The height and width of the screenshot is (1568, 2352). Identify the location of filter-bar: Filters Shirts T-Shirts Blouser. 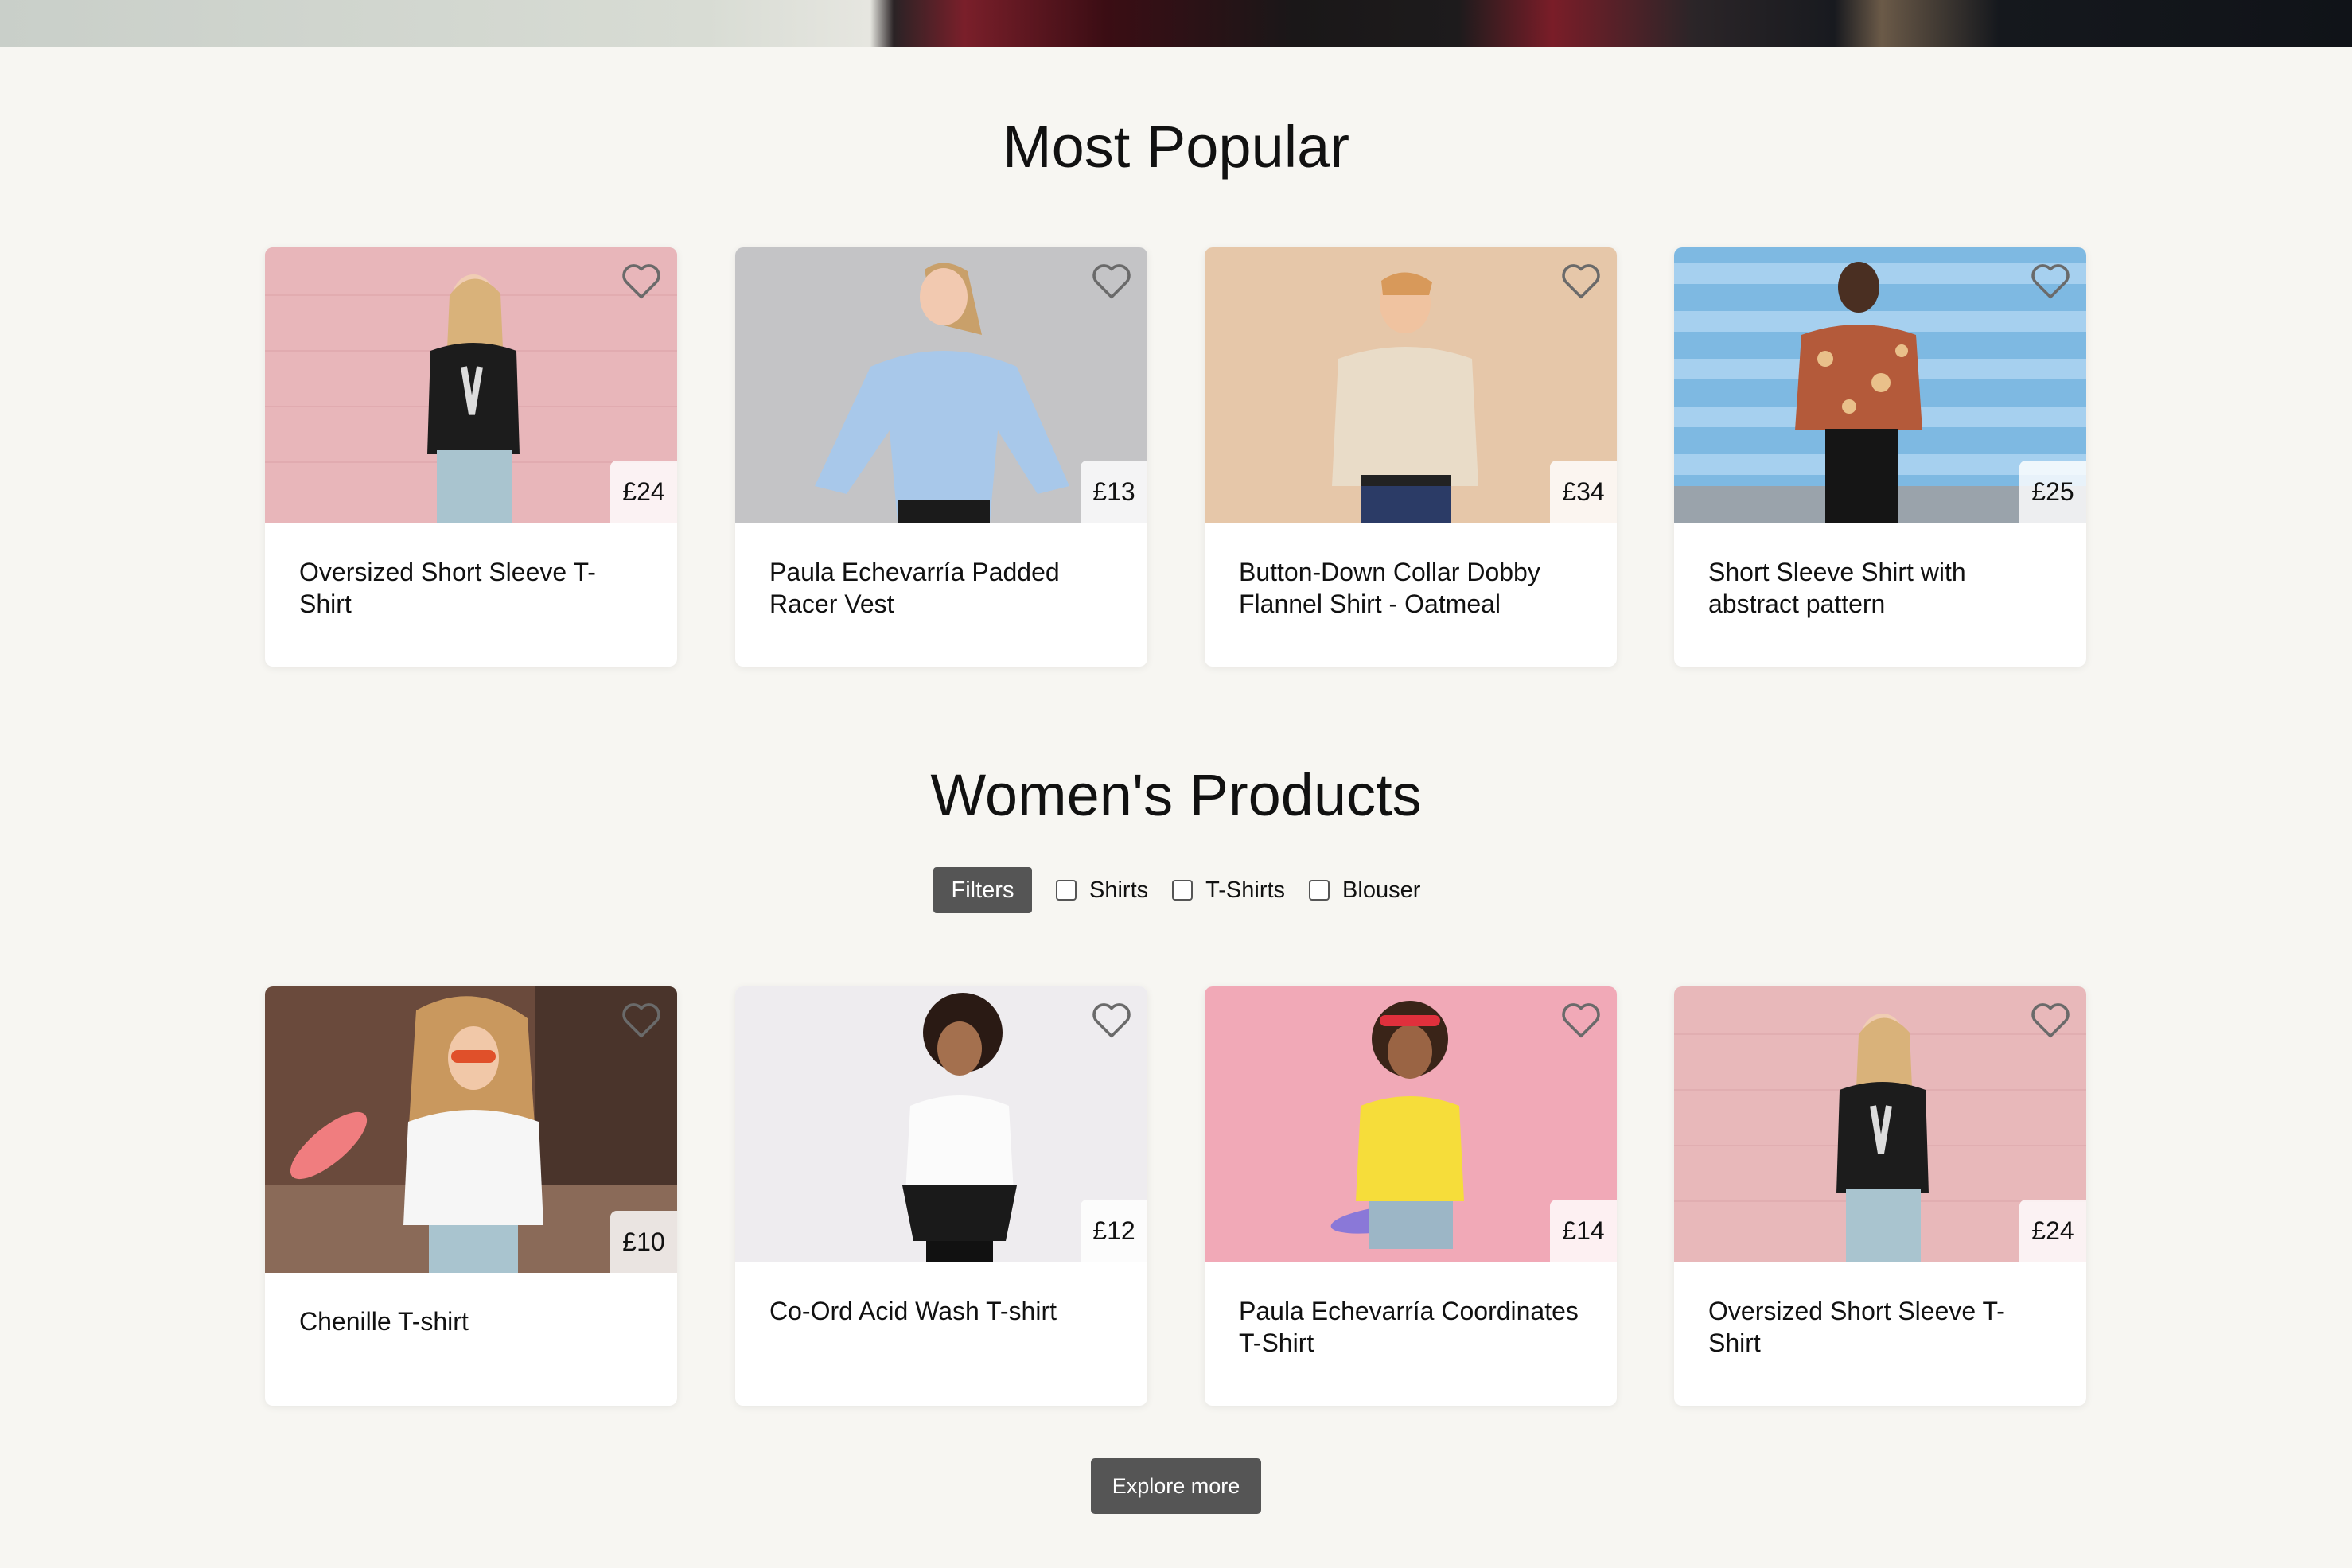
(1176, 890).